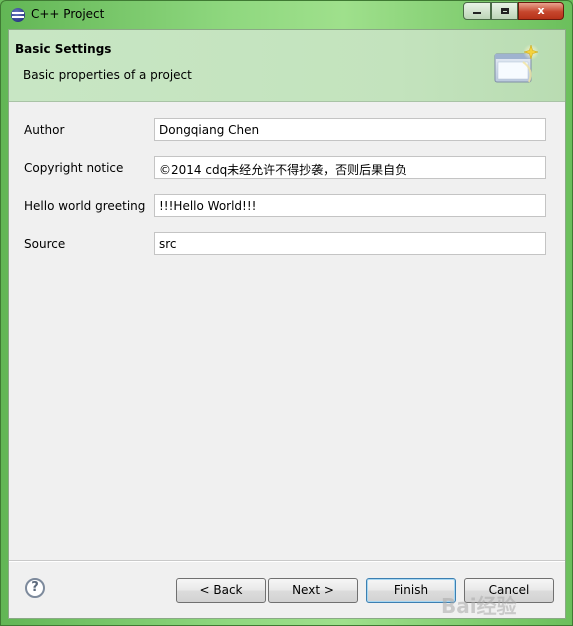 The image size is (573, 626). I want to click on maximize-button, so click(504, 11).